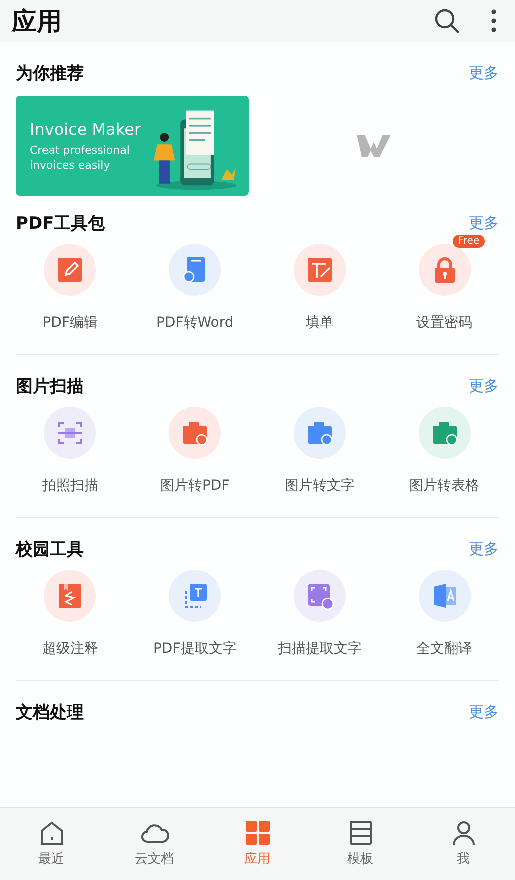  Describe the element at coordinates (70, 323) in the screenshot. I see `tool-label: PDF编辑` at that location.